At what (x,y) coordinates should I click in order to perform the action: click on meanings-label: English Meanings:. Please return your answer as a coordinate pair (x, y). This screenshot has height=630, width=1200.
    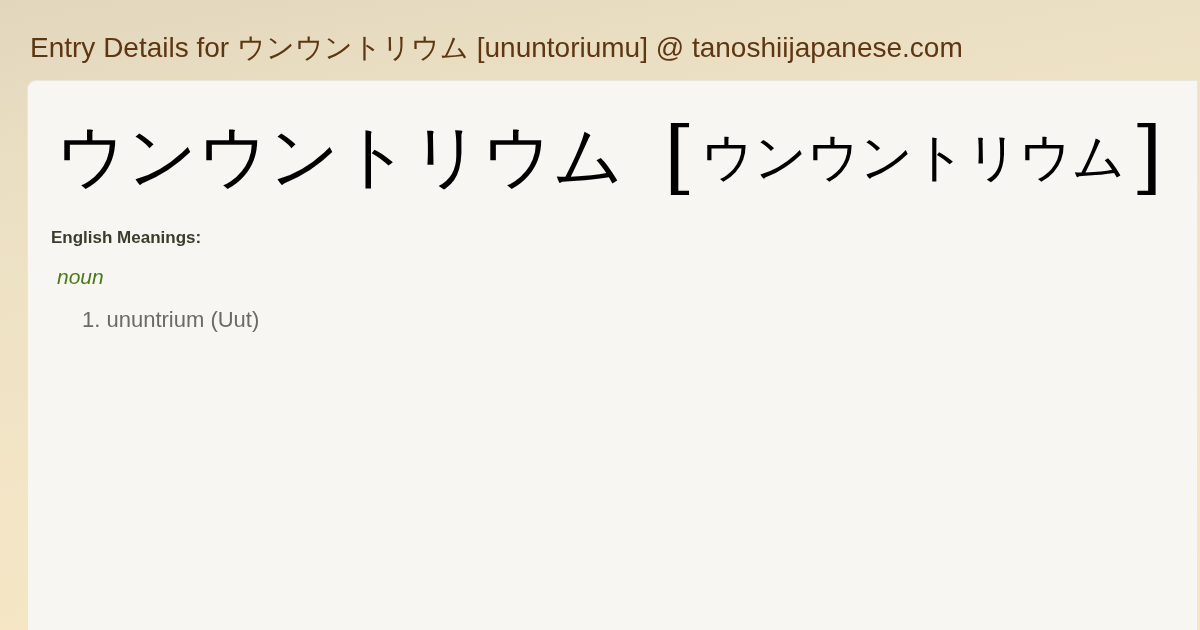
    Looking at the image, I should click on (126, 238).